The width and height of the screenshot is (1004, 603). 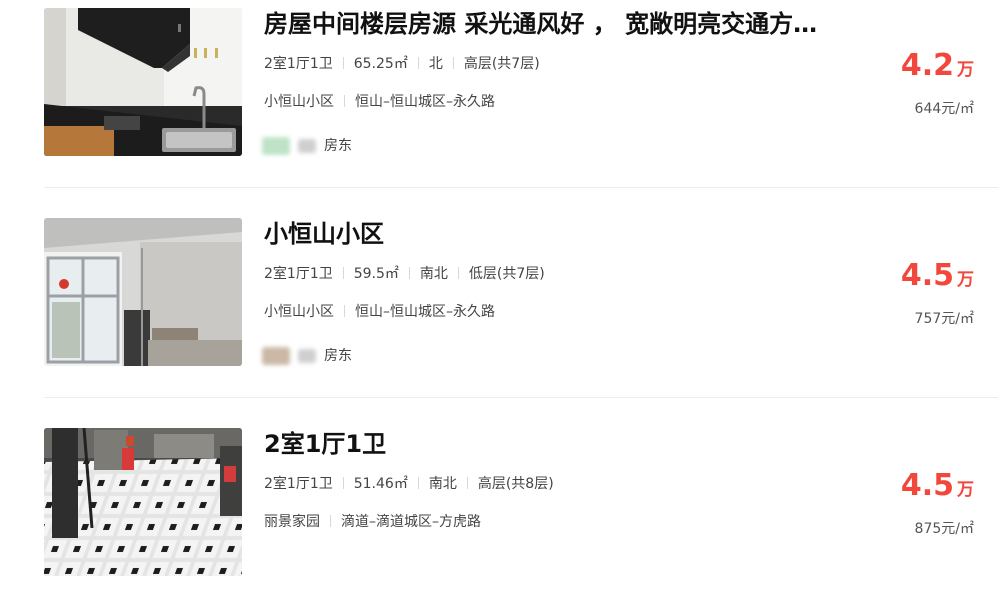 What do you see at coordinates (380, 484) in the screenshot?
I see `floor-area: 51.46㎡` at bounding box center [380, 484].